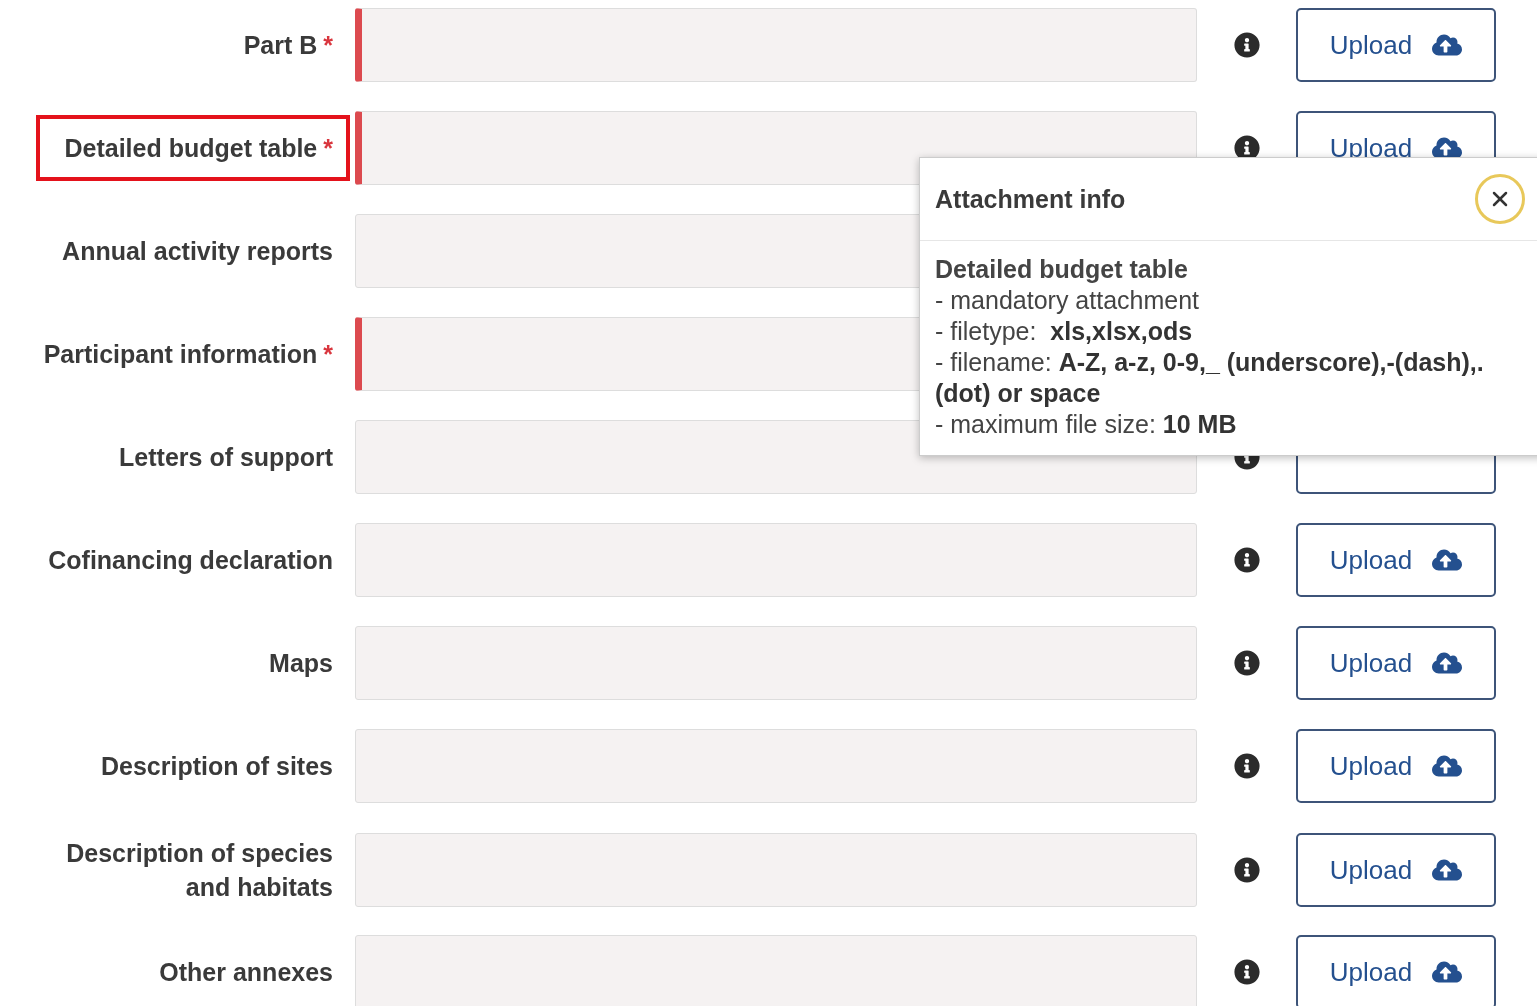 This screenshot has height=1006, width=1537. What do you see at coordinates (1500, 199) in the screenshot?
I see `close-button` at bounding box center [1500, 199].